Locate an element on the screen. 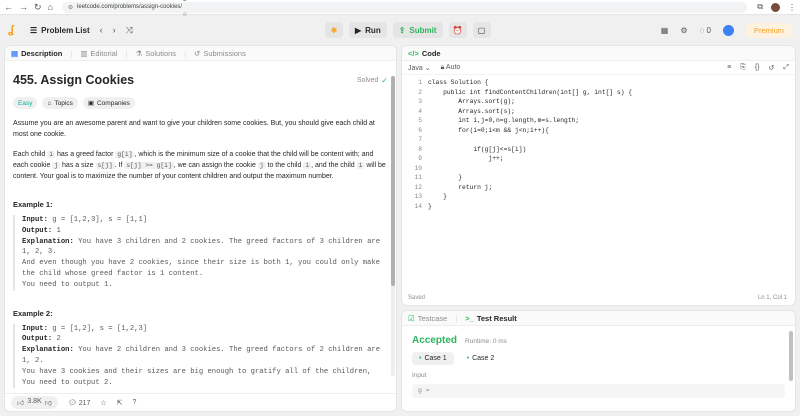 The height and width of the screenshot is (416, 800). timer-button: ⏰ is located at coordinates (457, 30).